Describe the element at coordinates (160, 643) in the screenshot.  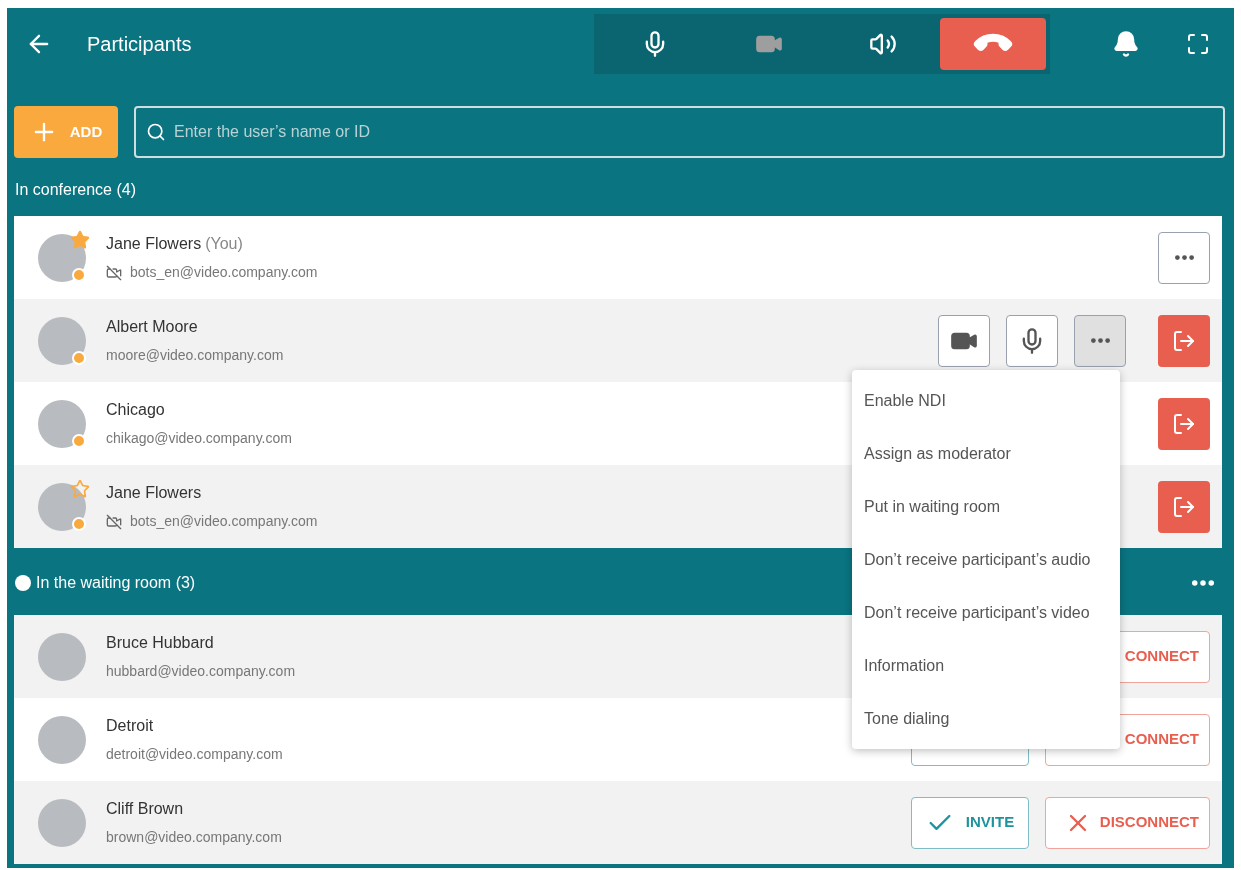
I see `participant-name: Bruce Hubbard` at that location.